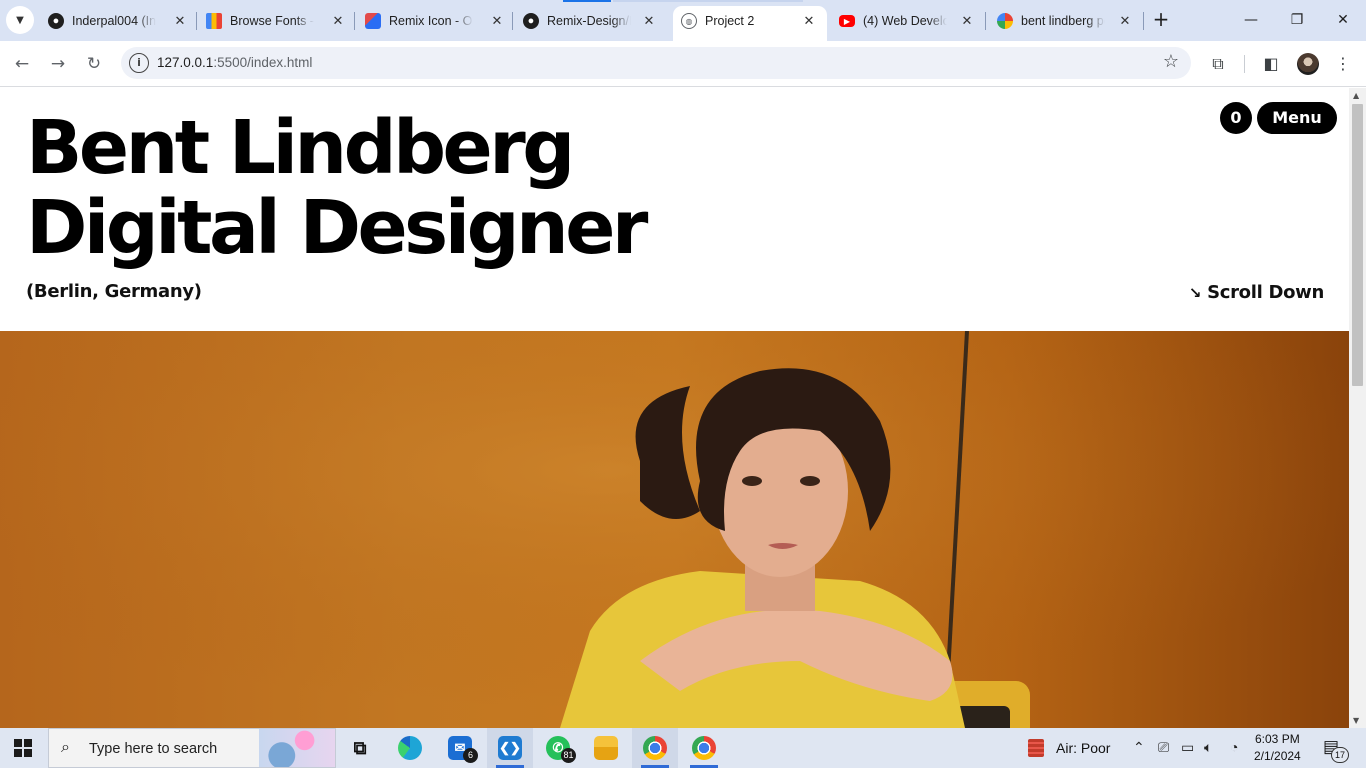 This screenshot has width=1366, height=768. Describe the element at coordinates (1236, 118) in the screenshot. I see `cart-count-badge: 0` at that location.